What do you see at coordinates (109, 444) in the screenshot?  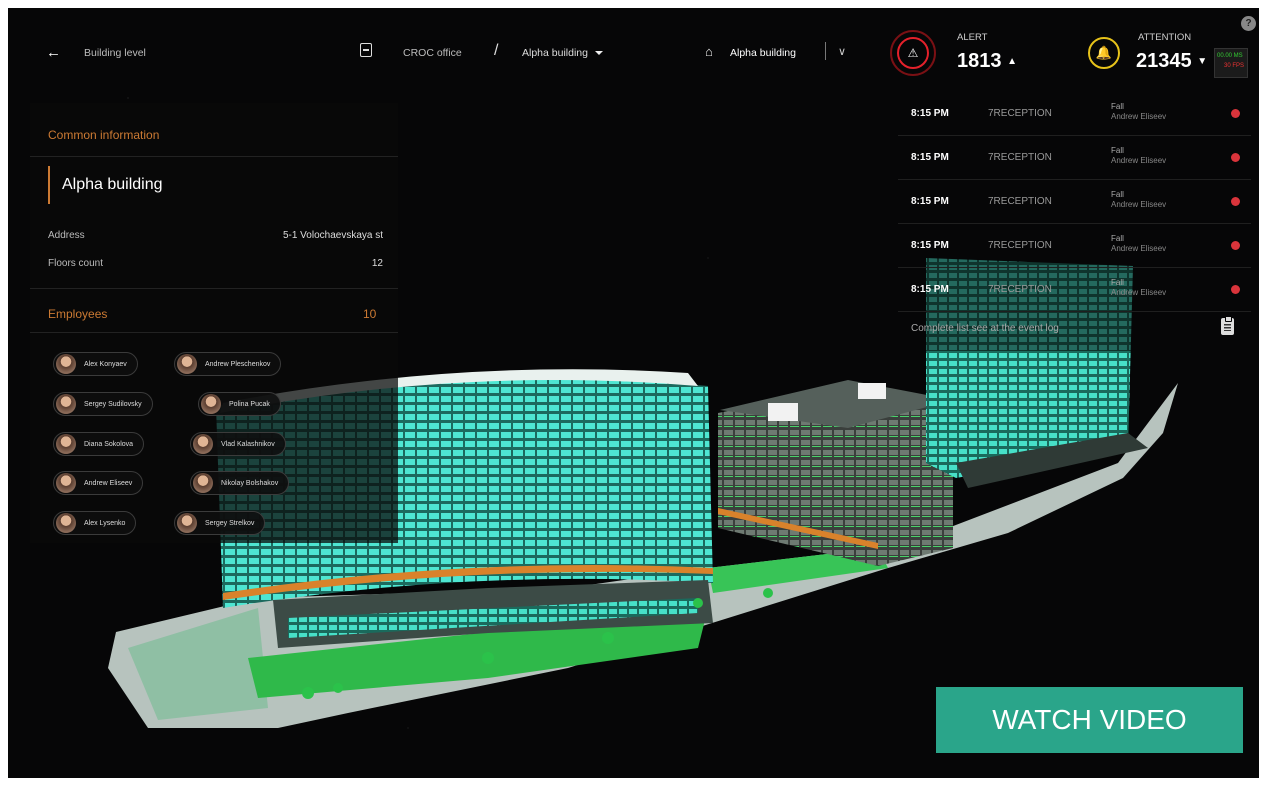 I see `employee-name: Diana Sokolova` at bounding box center [109, 444].